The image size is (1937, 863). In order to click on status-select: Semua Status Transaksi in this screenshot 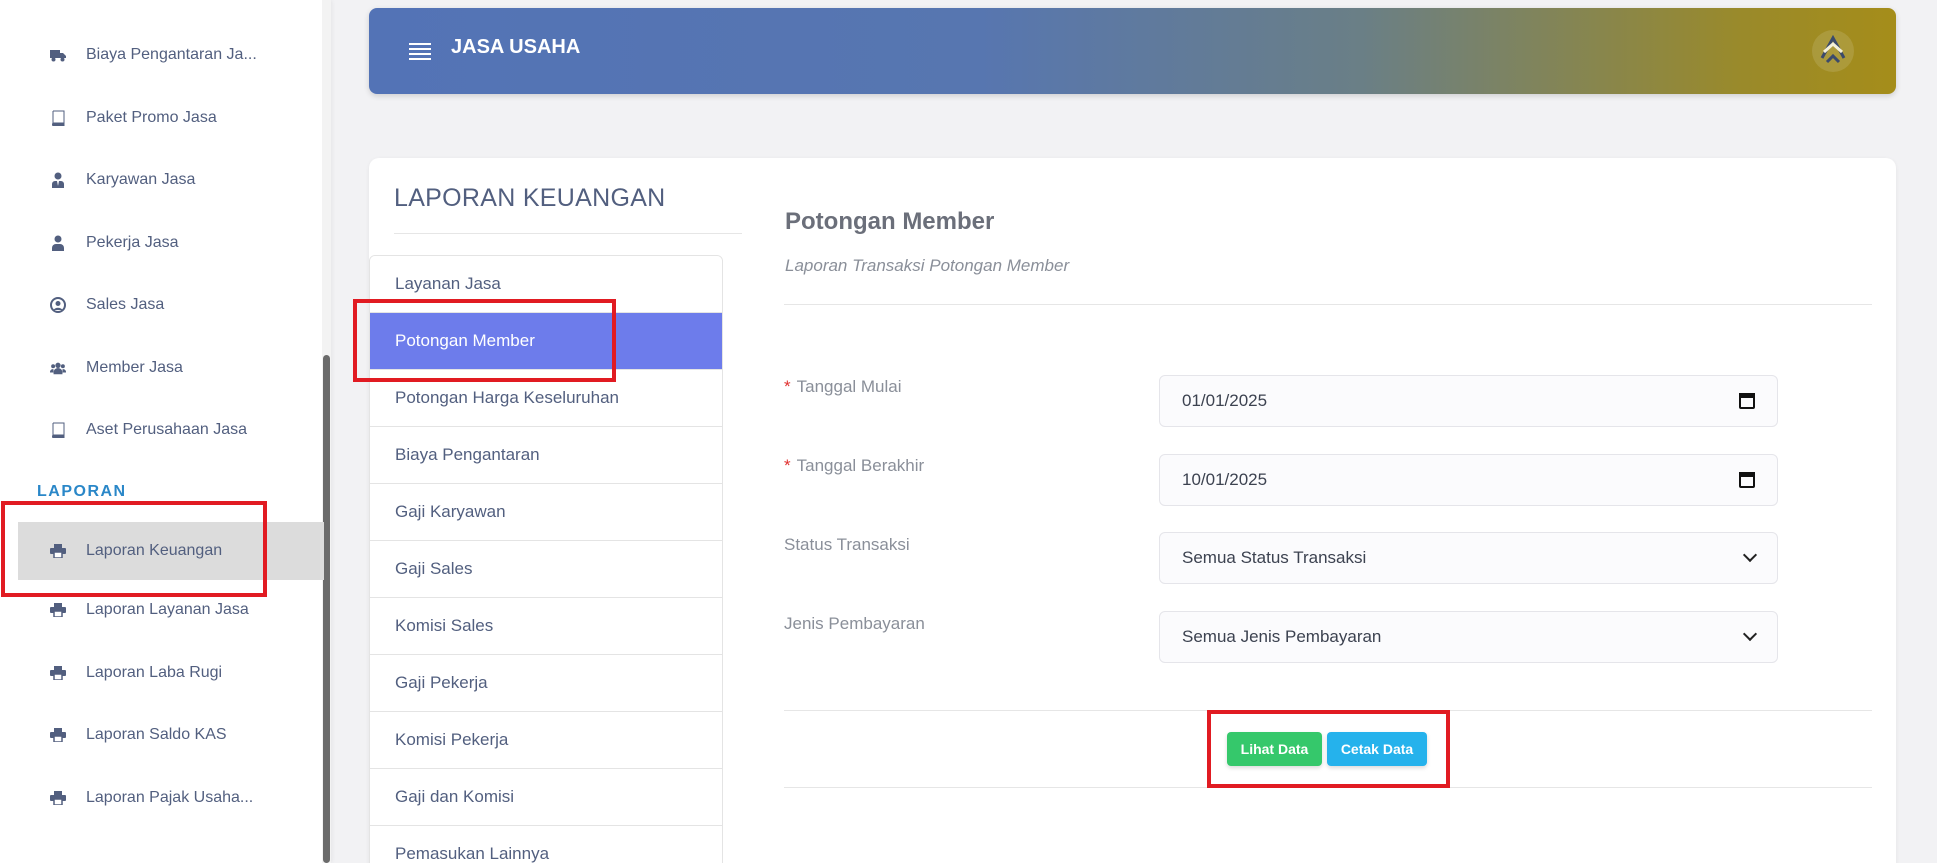, I will do `click(1468, 558)`.